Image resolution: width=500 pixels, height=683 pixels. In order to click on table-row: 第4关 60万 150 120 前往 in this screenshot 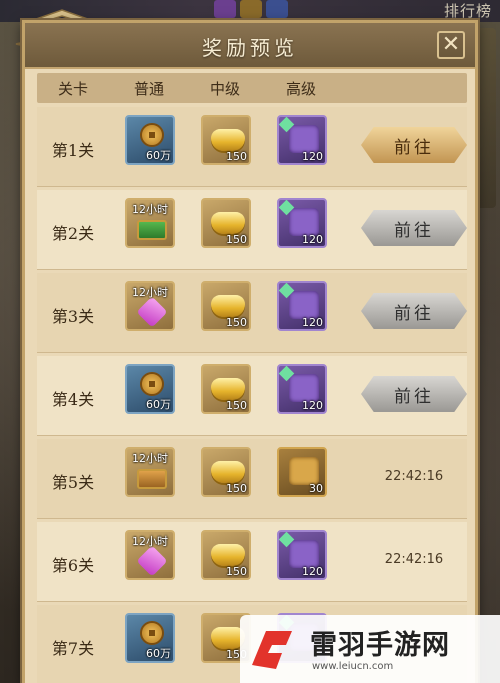, I will do `click(252, 396)`.